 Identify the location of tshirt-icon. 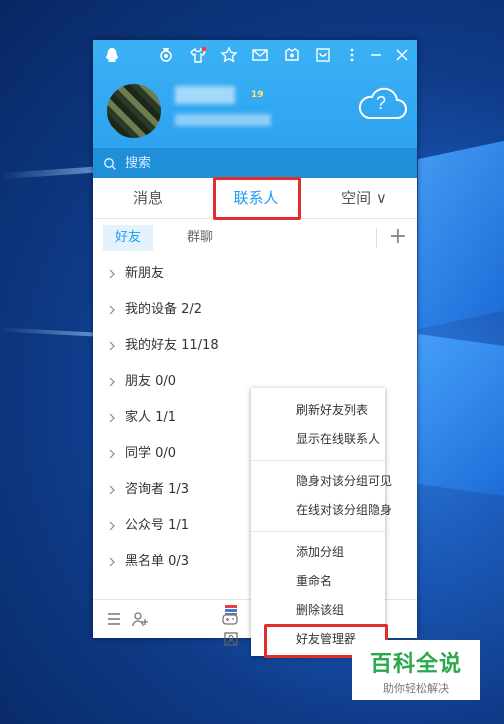
(198, 55).